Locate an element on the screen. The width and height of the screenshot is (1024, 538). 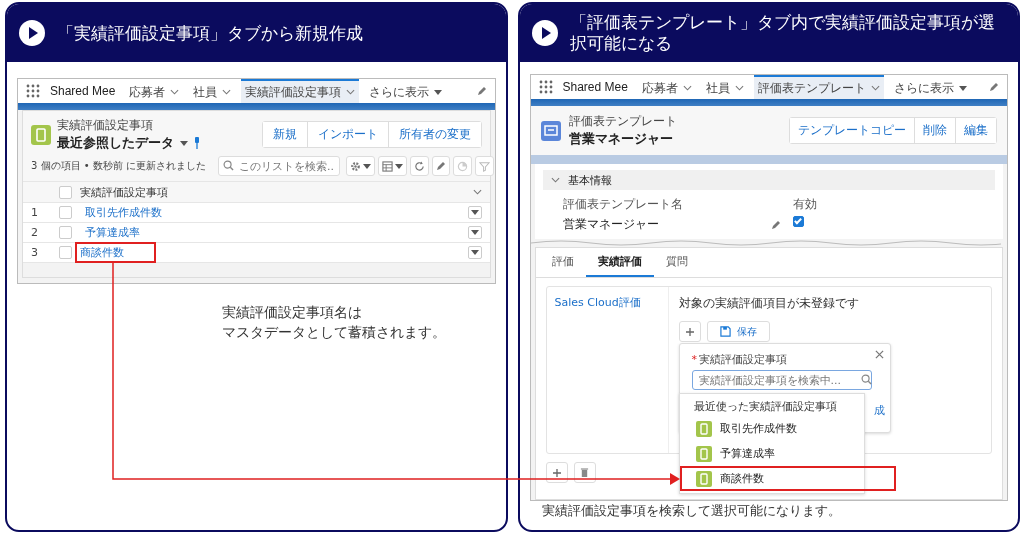
table-icon is located at coordinates (387, 166).